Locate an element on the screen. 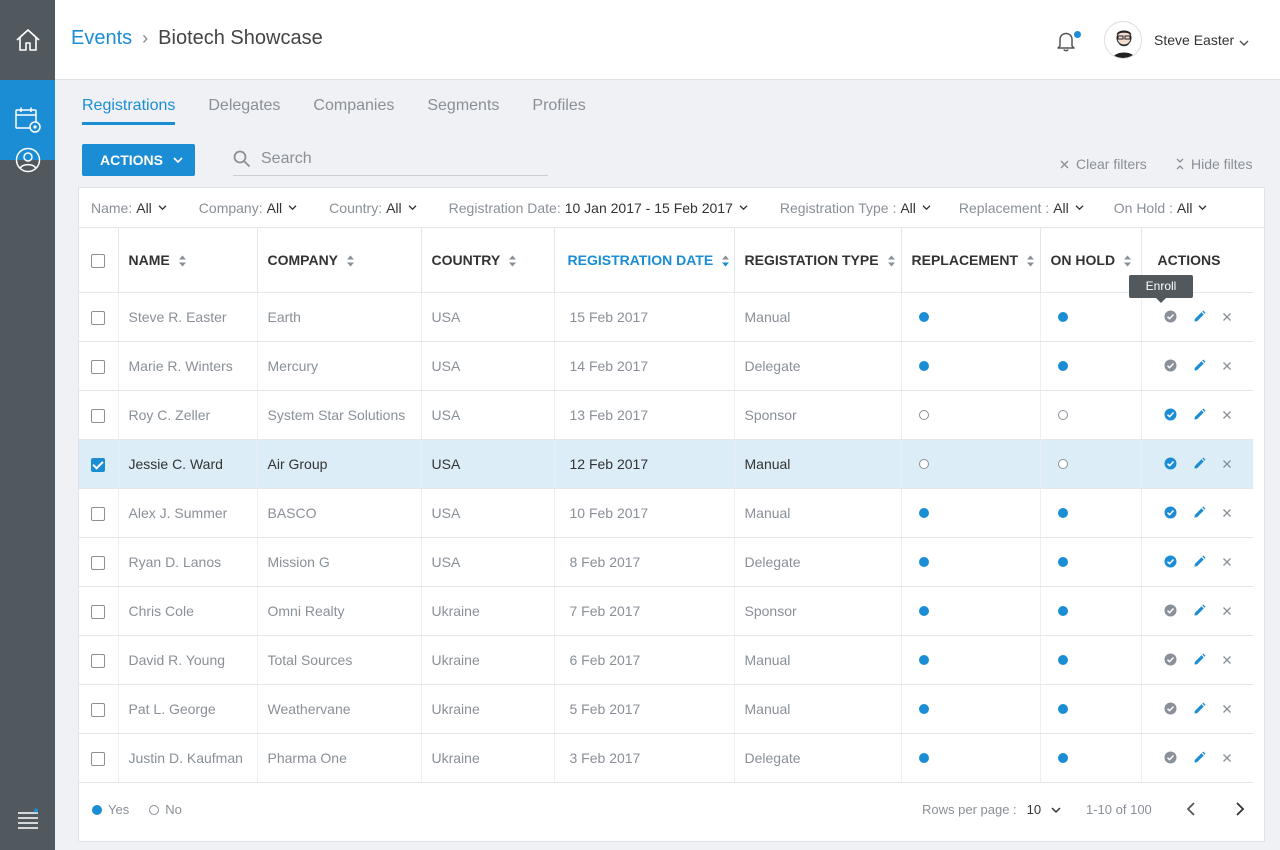 Image resolution: width=1280 pixels, height=850 pixels. rows-per-page-select: 10 is located at coordinates (1034, 809).